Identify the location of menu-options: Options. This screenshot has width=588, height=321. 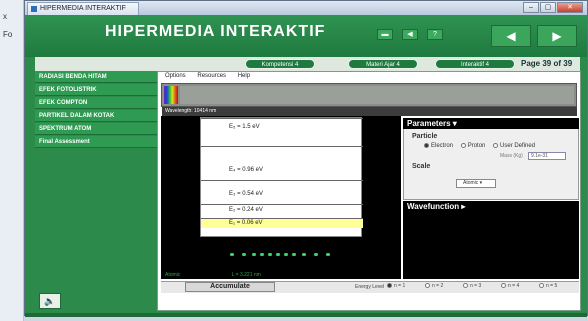
(175, 76).